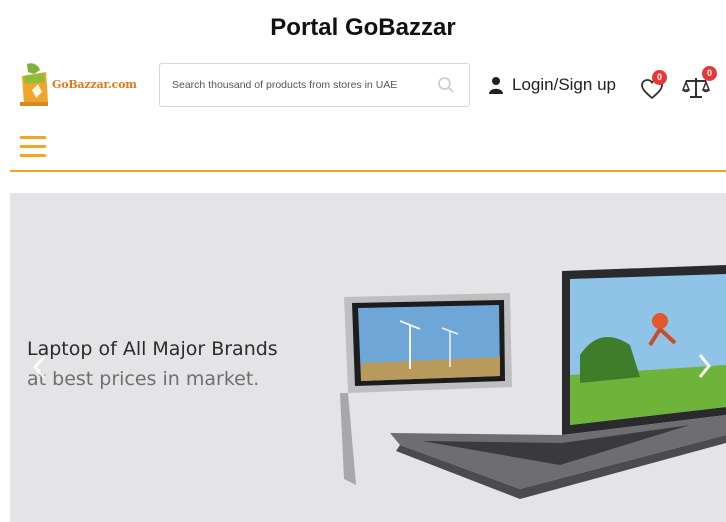 The height and width of the screenshot is (522, 726). I want to click on logo: GoBazzar.com, so click(83, 85).